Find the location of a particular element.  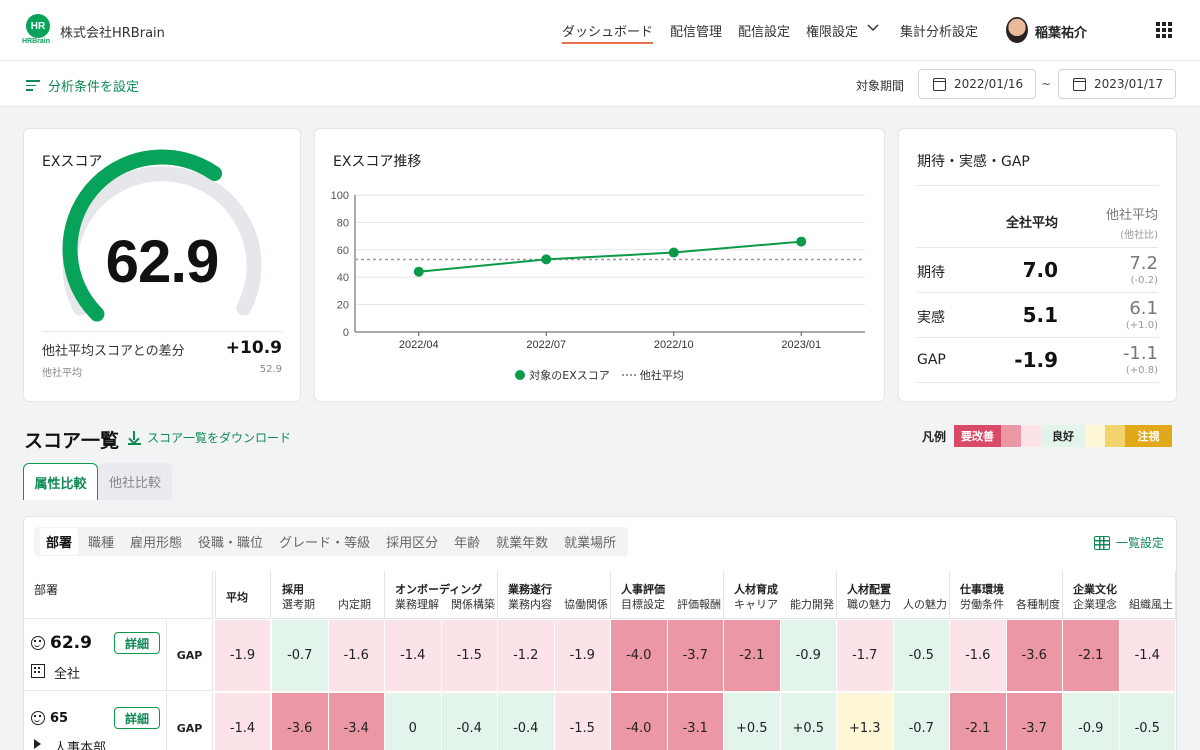

sub-category-name: 能力開発 is located at coordinates (812, 604).